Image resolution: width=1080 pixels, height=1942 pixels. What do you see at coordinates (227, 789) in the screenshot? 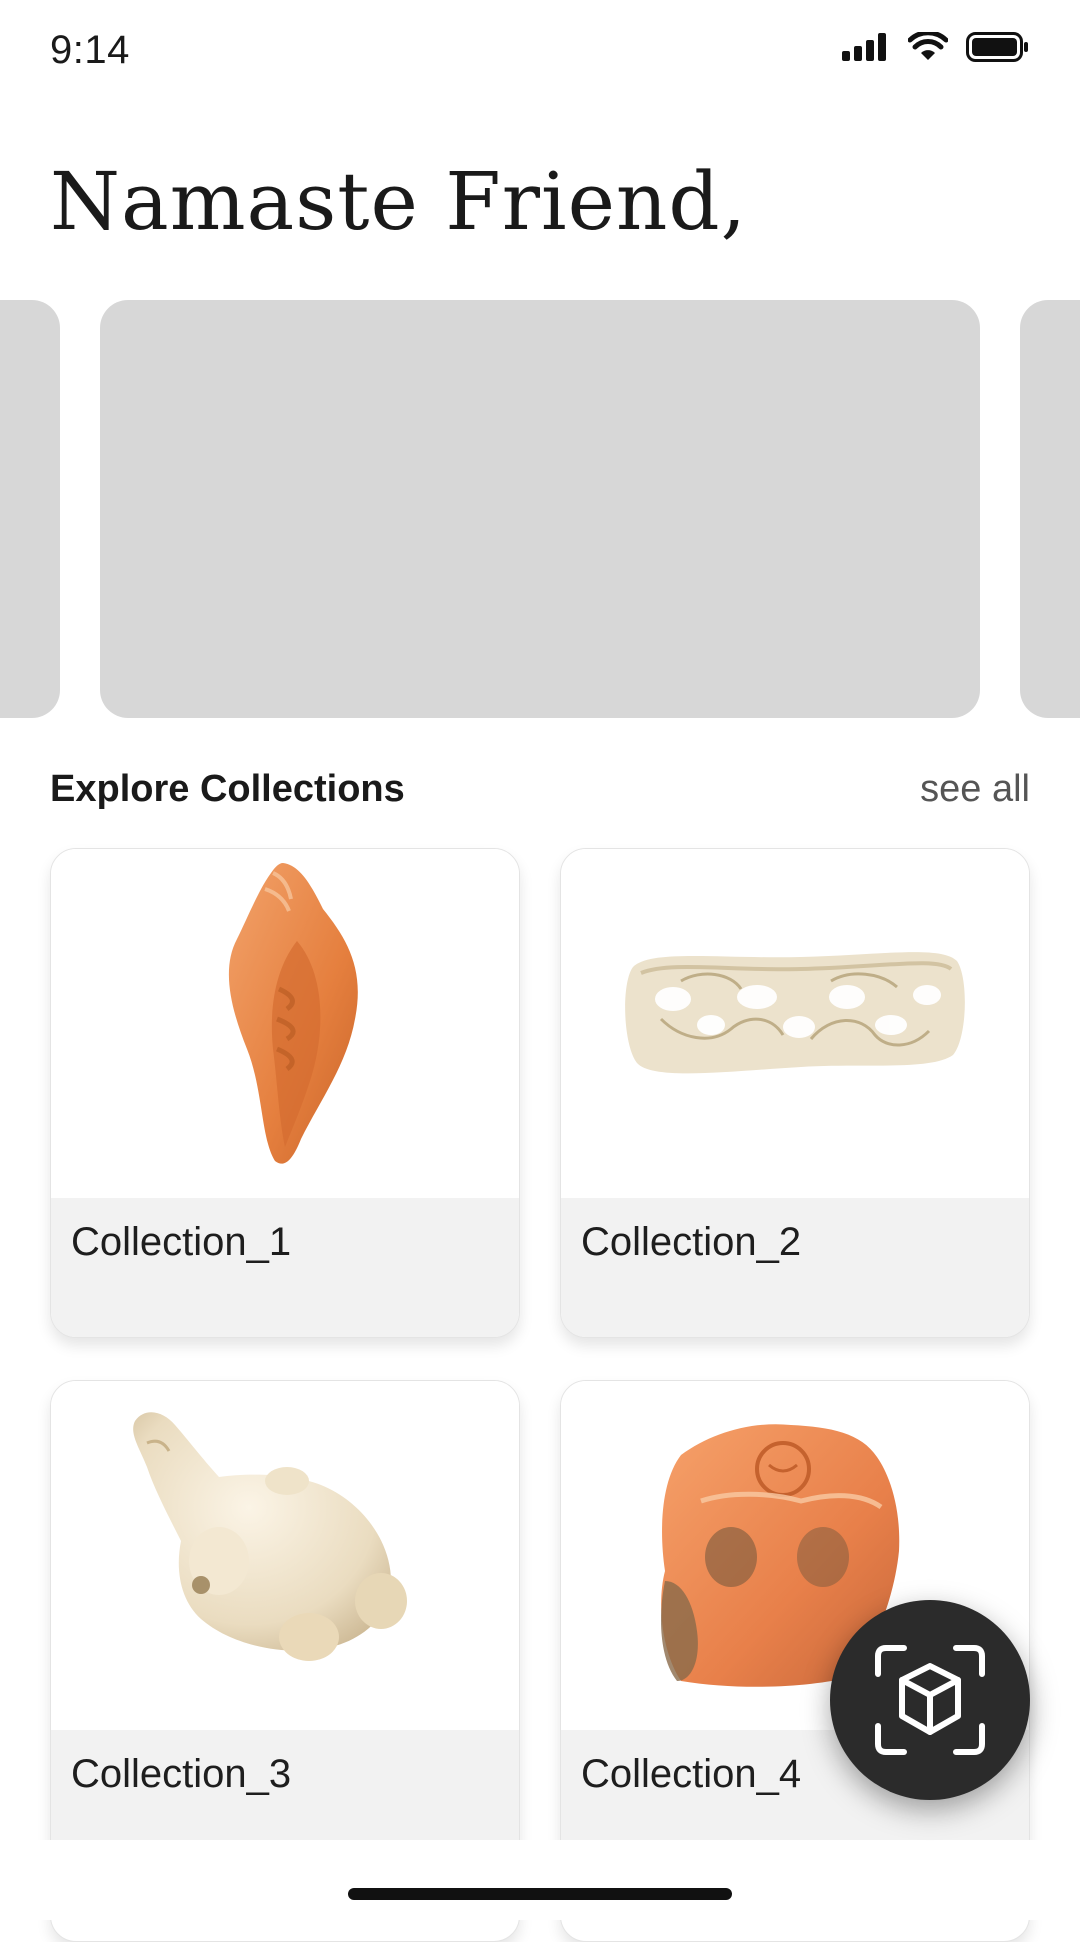
I see `section-title: Explore Collections` at bounding box center [227, 789].